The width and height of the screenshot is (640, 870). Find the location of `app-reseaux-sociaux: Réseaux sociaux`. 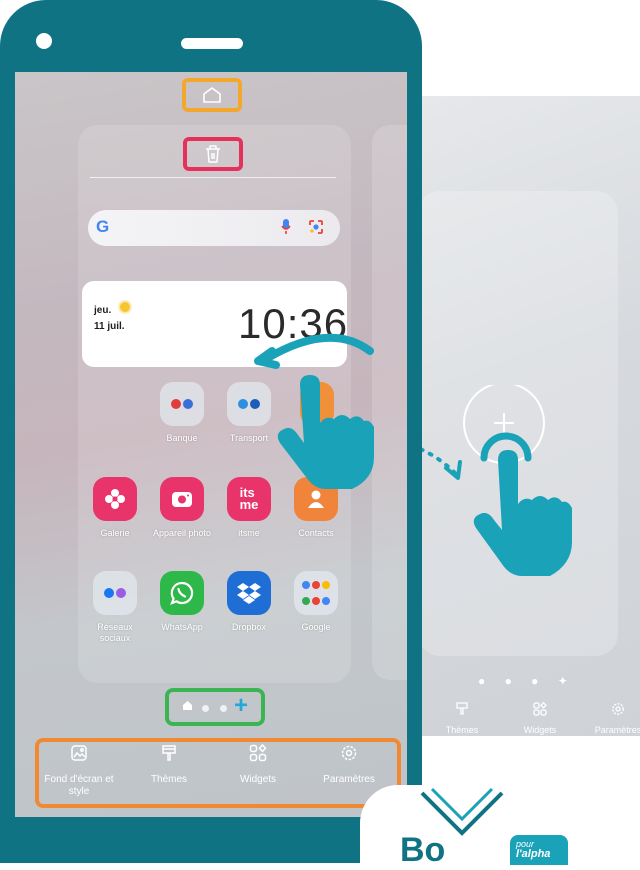

app-reseaux-sociaux: Réseaux sociaux is located at coordinates (115, 607).